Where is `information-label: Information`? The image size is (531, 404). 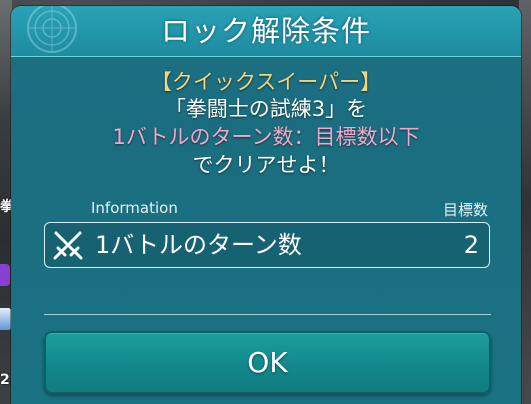 information-label: Information is located at coordinates (134, 208).